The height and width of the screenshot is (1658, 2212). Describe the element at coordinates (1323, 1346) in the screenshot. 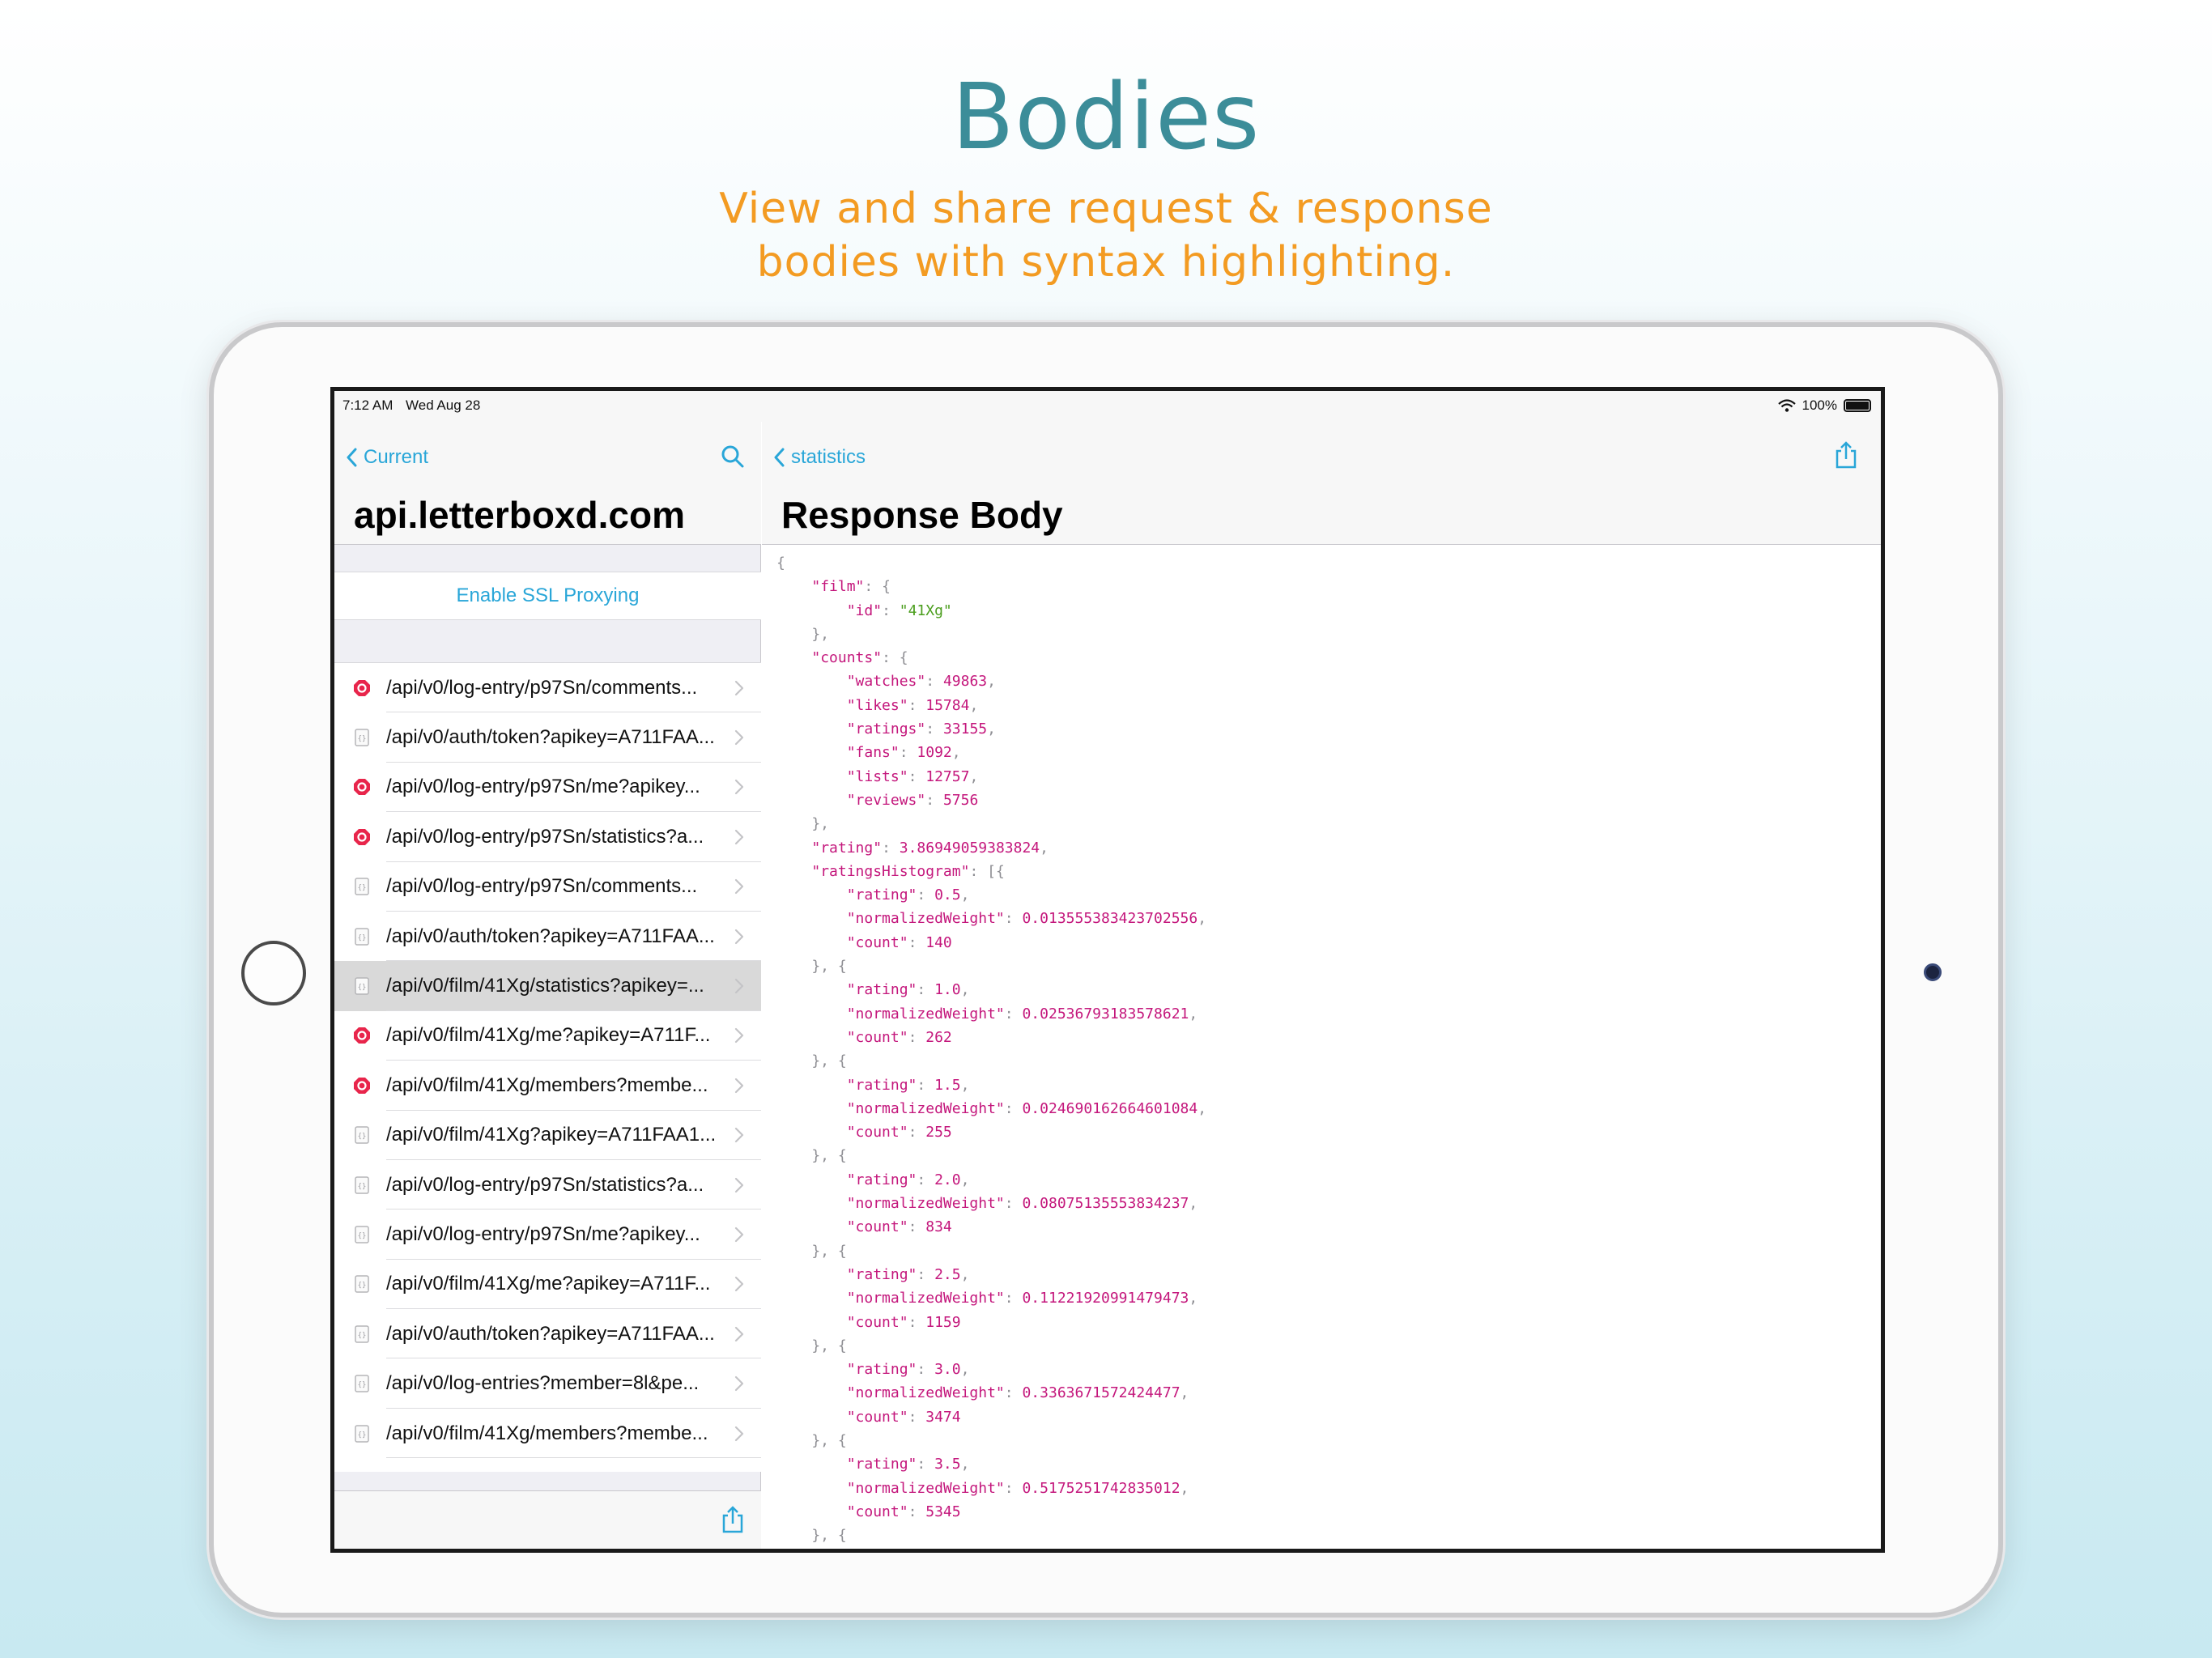

I see `code-line: }, {` at that location.